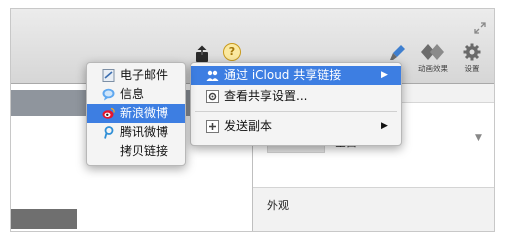 The width and height of the screenshot is (515, 247). Describe the element at coordinates (212, 126) in the screenshot. I see `plus-square-icon` at that location.